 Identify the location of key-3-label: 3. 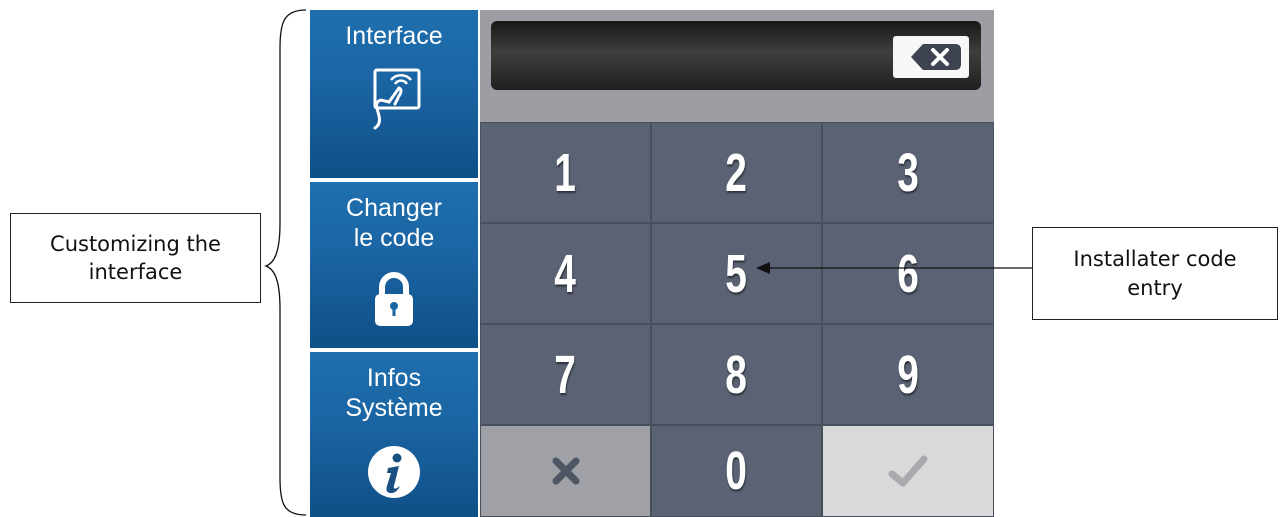
(908, 172).